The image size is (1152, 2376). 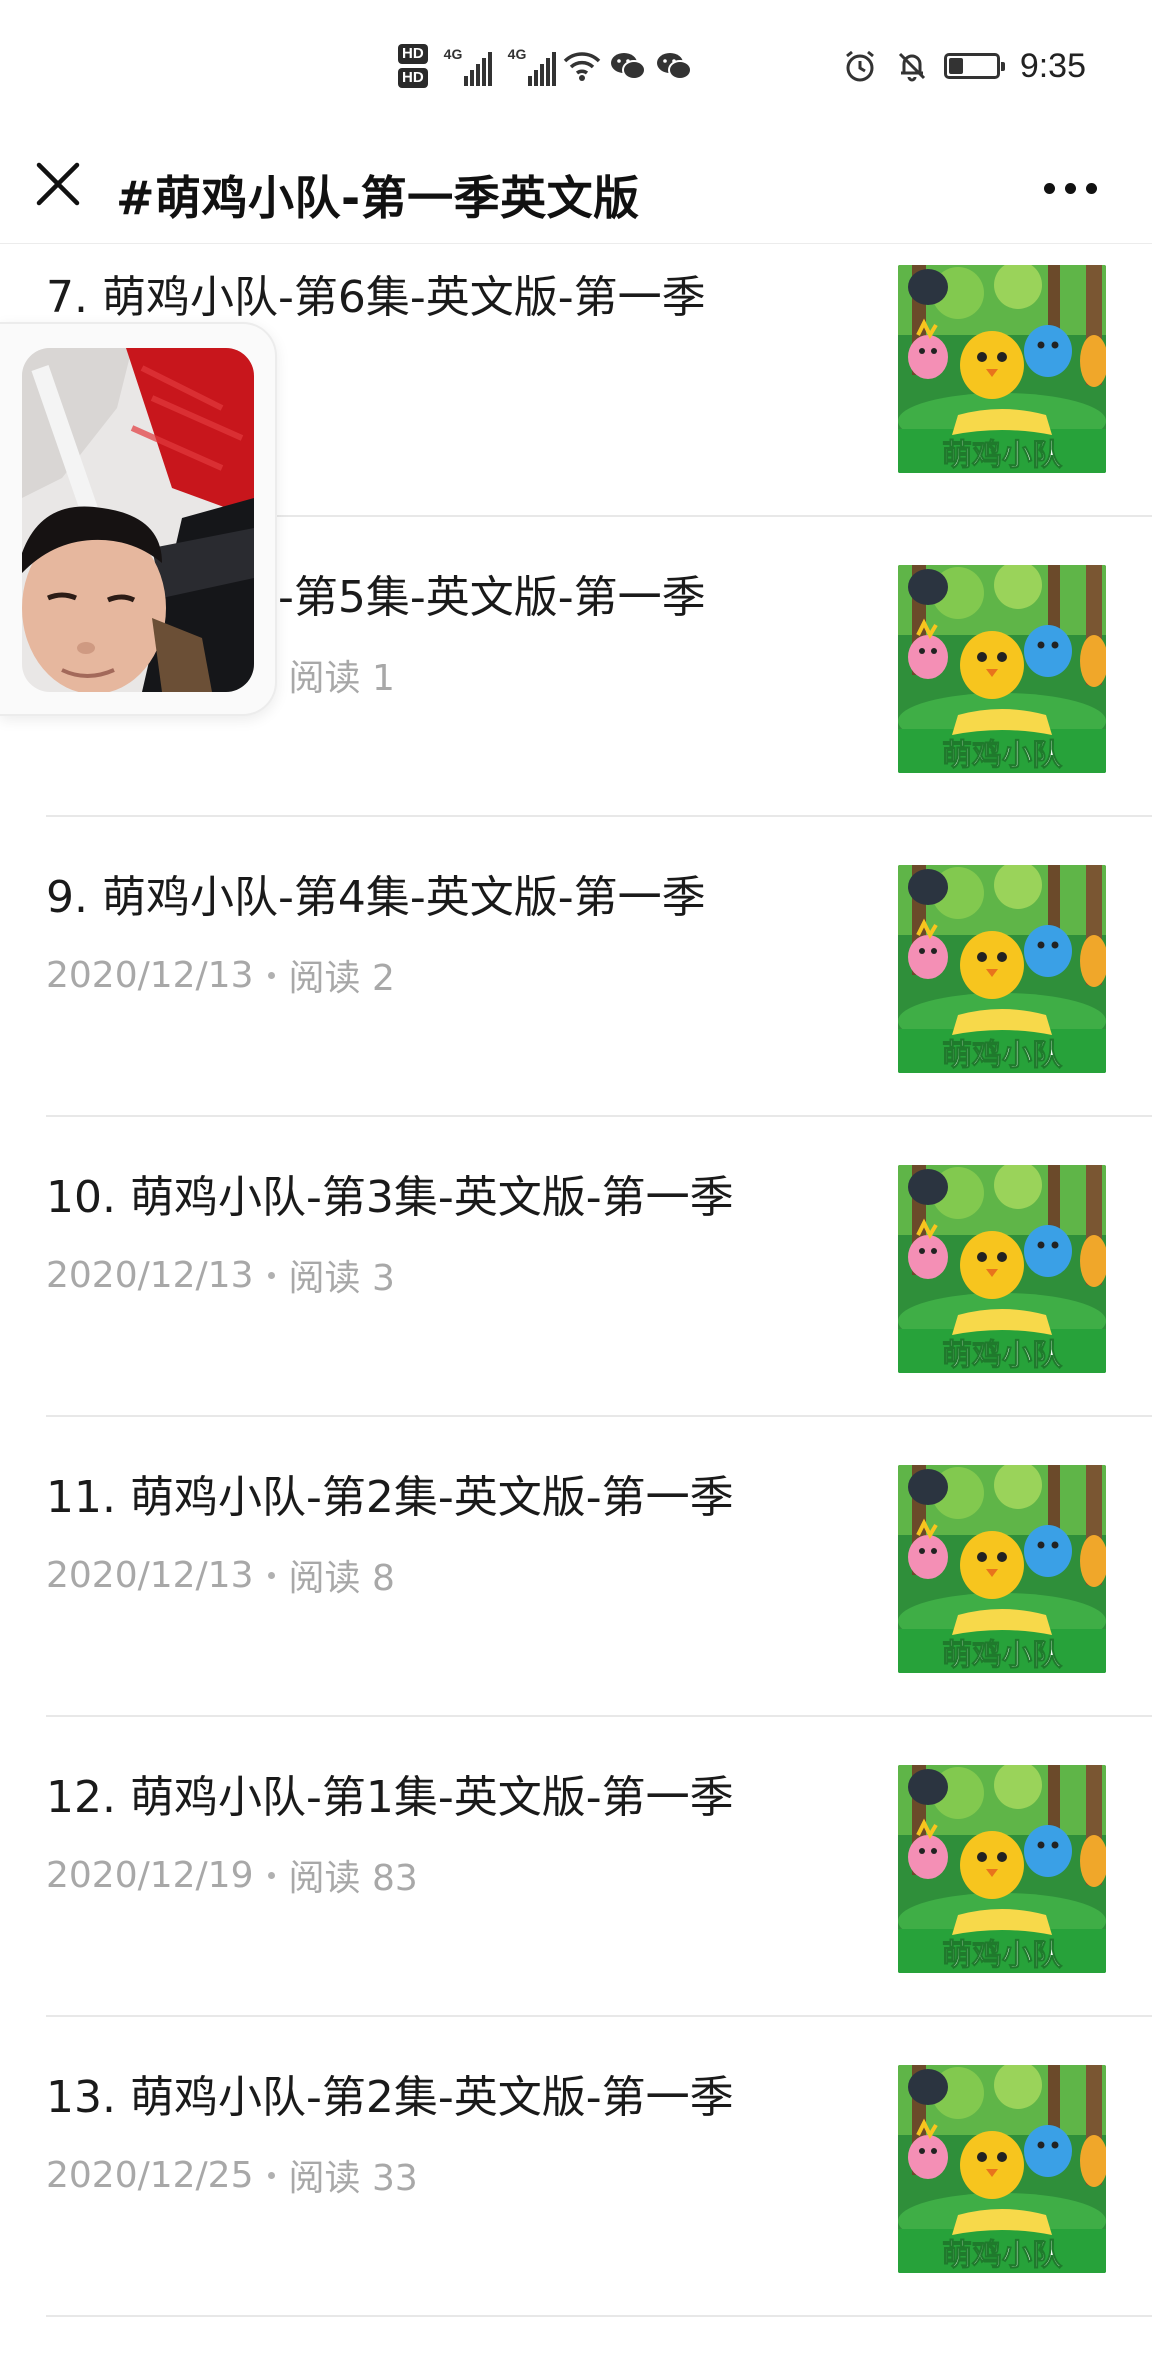 I want to click on item-title: 7. 萌鸡小队-第6集-英文版-第一季, so click(x=376, y=297).